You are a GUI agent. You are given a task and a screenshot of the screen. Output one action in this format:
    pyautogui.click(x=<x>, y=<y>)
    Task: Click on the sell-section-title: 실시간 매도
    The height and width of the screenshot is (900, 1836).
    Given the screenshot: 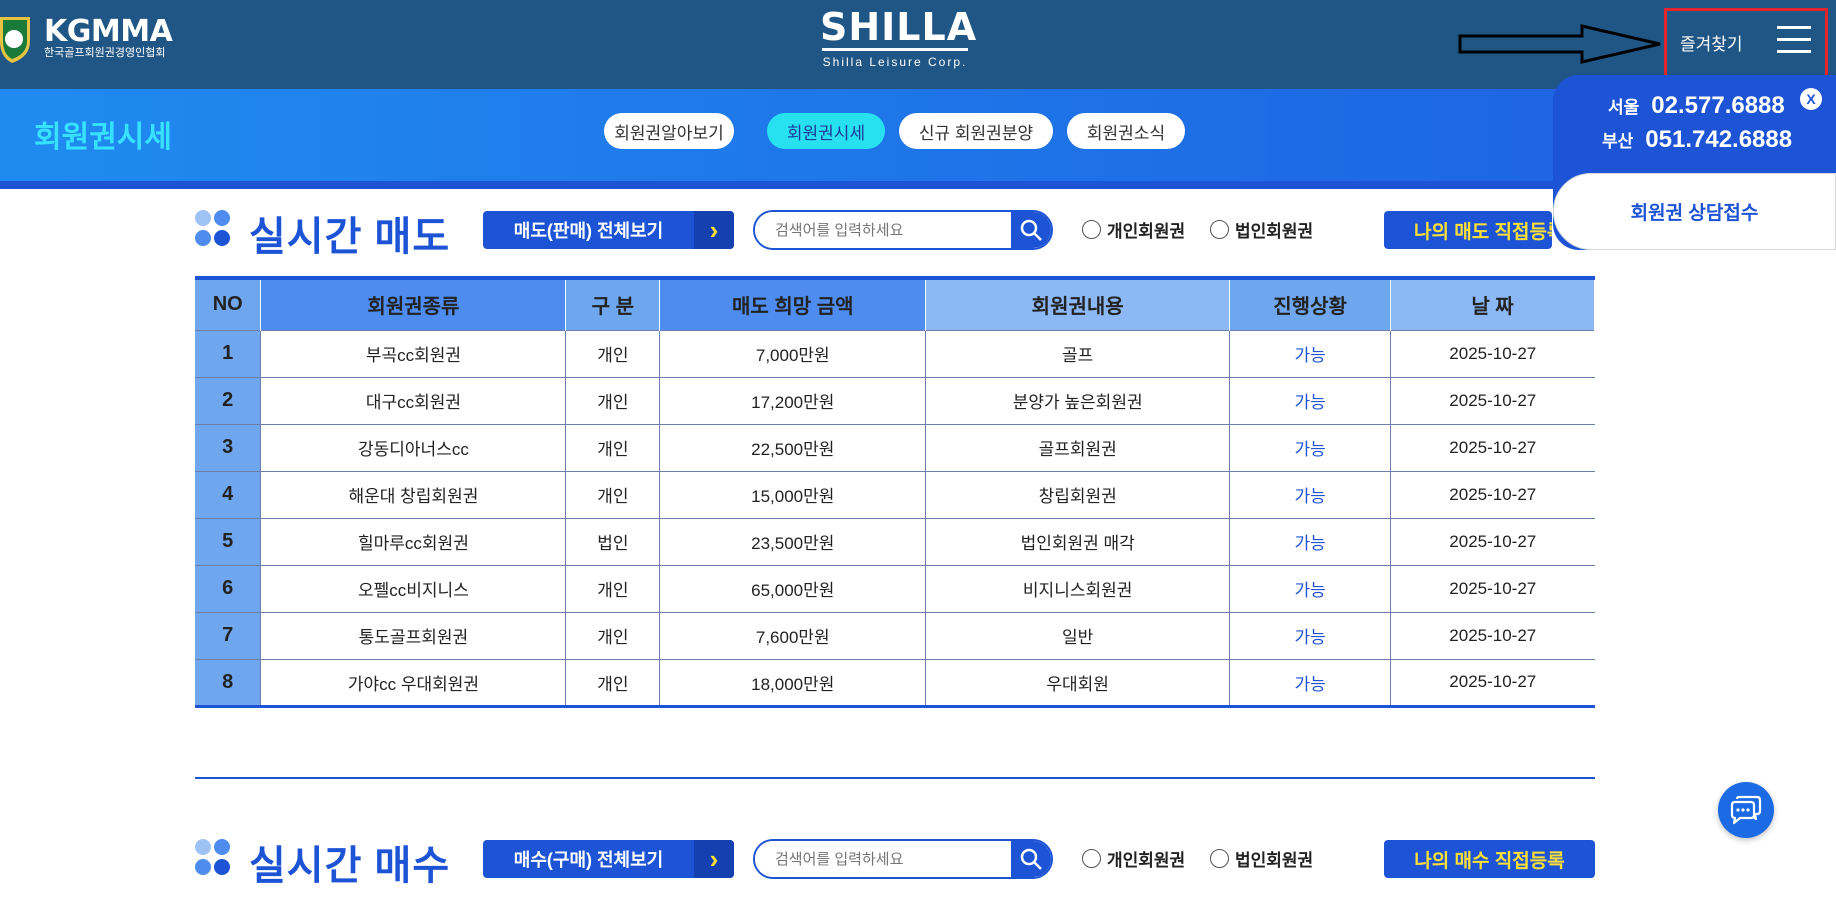 What is the action you would take?
    pyautogui.click(x=350, y=237)
    